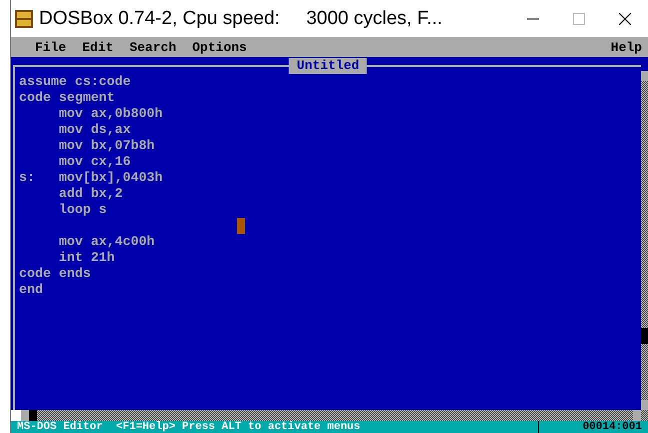  What do you see at coordinates (189, 427) in the screenshot?
I see `status-message: MS-DOS Editor <F1=Help> Press ALT to activate menus` at bounding box center [189, 427].